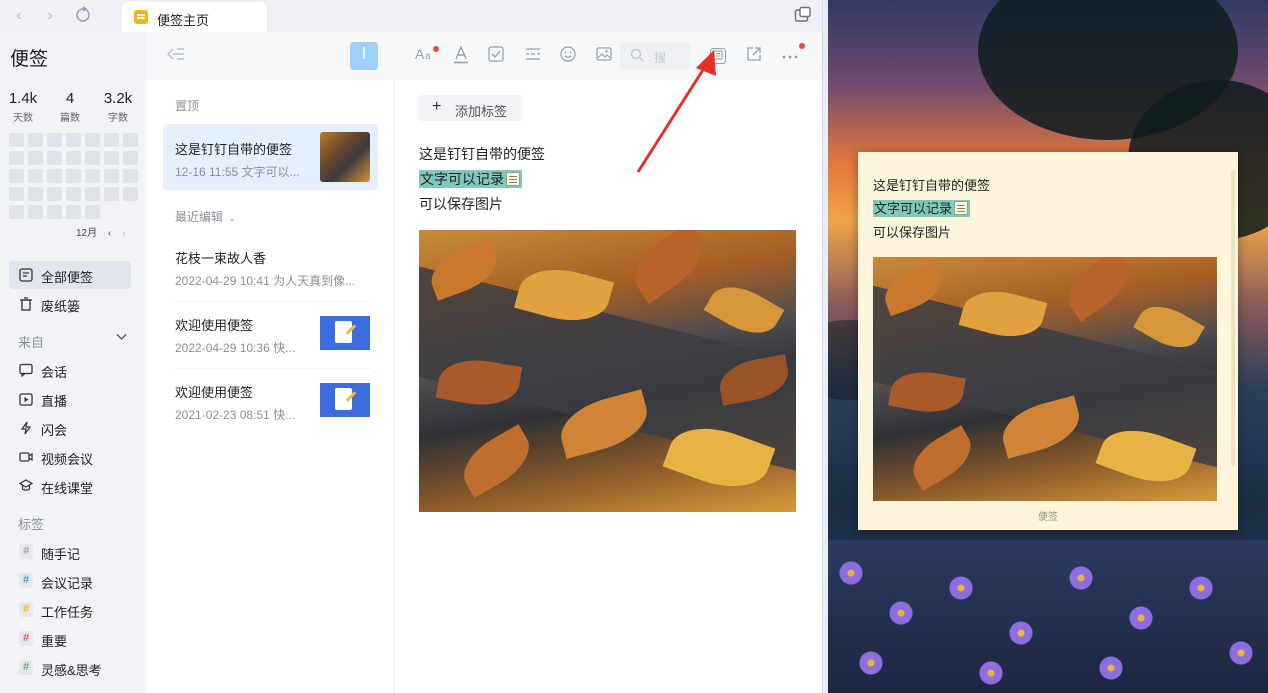 This screenshot has height=693, width=1268. I want to click on collapse-sidebar-icon, so click(175, 56).